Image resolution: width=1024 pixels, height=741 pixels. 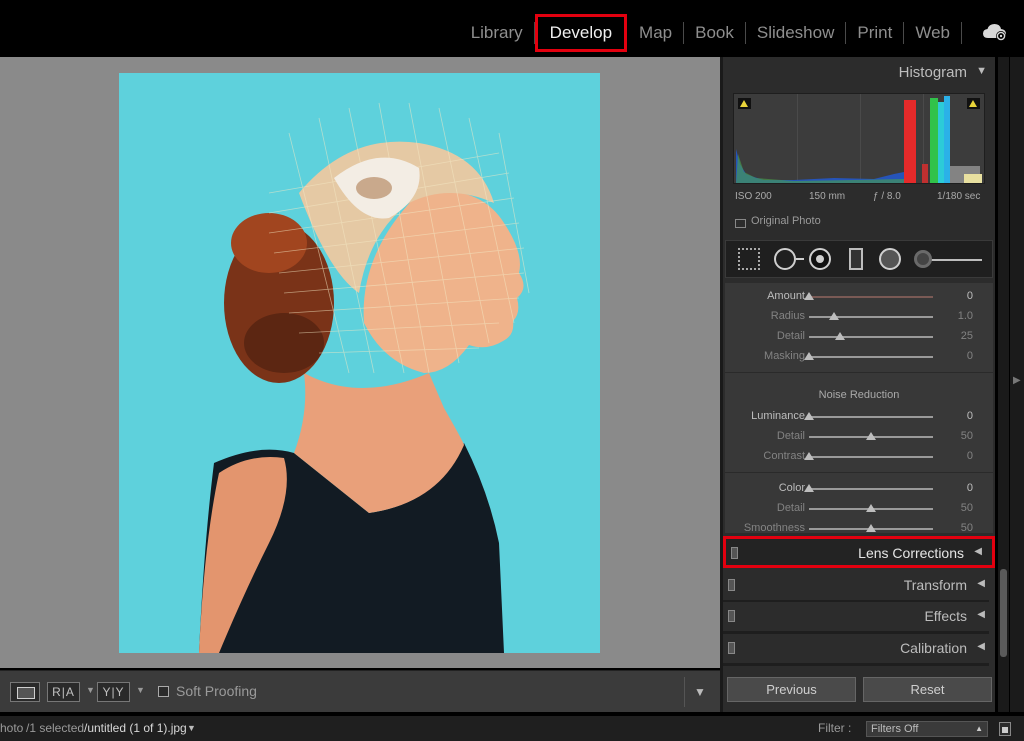 What do you see at coordinates (927, 689) in the screenshot?
I see `reset-button: Reset` at bounding box center [927, 689].